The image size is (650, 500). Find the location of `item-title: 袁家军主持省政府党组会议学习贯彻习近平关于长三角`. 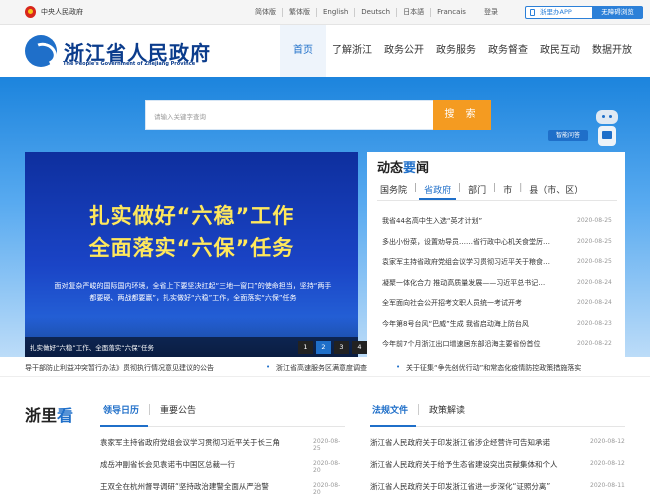

item-title: 袁家军主持省政府党组会议学习贯彻习近平关于长三角 is located at coordinates (200, 442).